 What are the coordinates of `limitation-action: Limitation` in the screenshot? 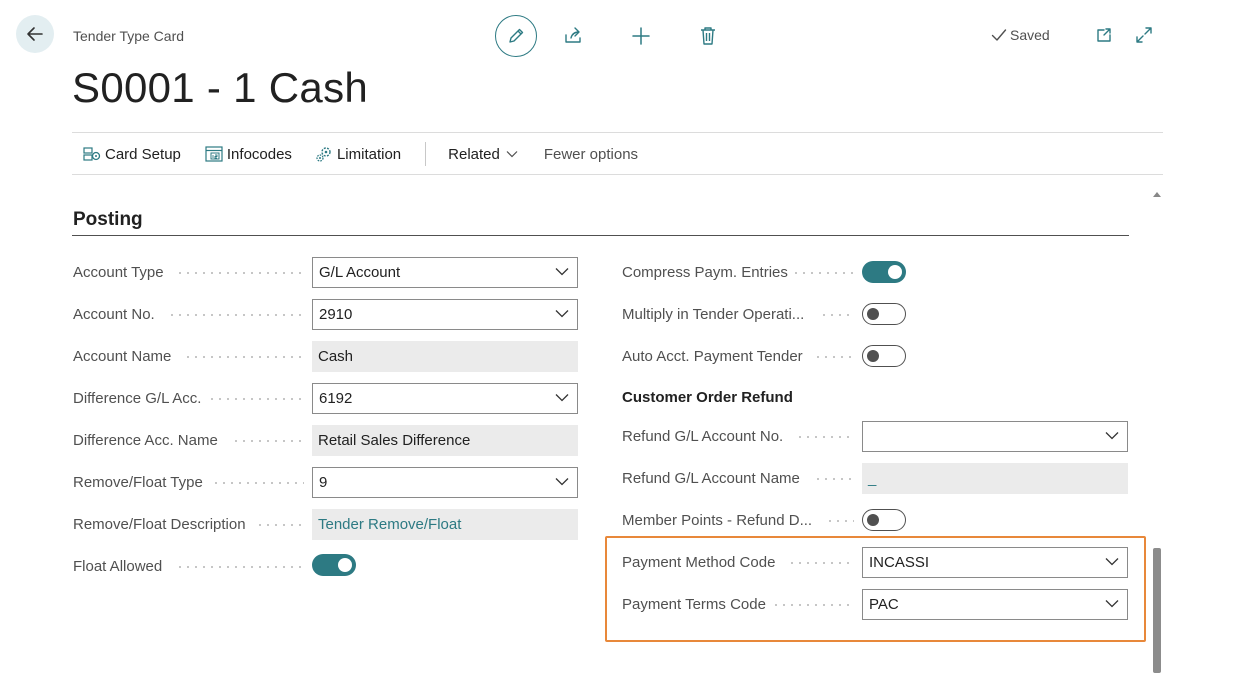 It's located at (358, 154).